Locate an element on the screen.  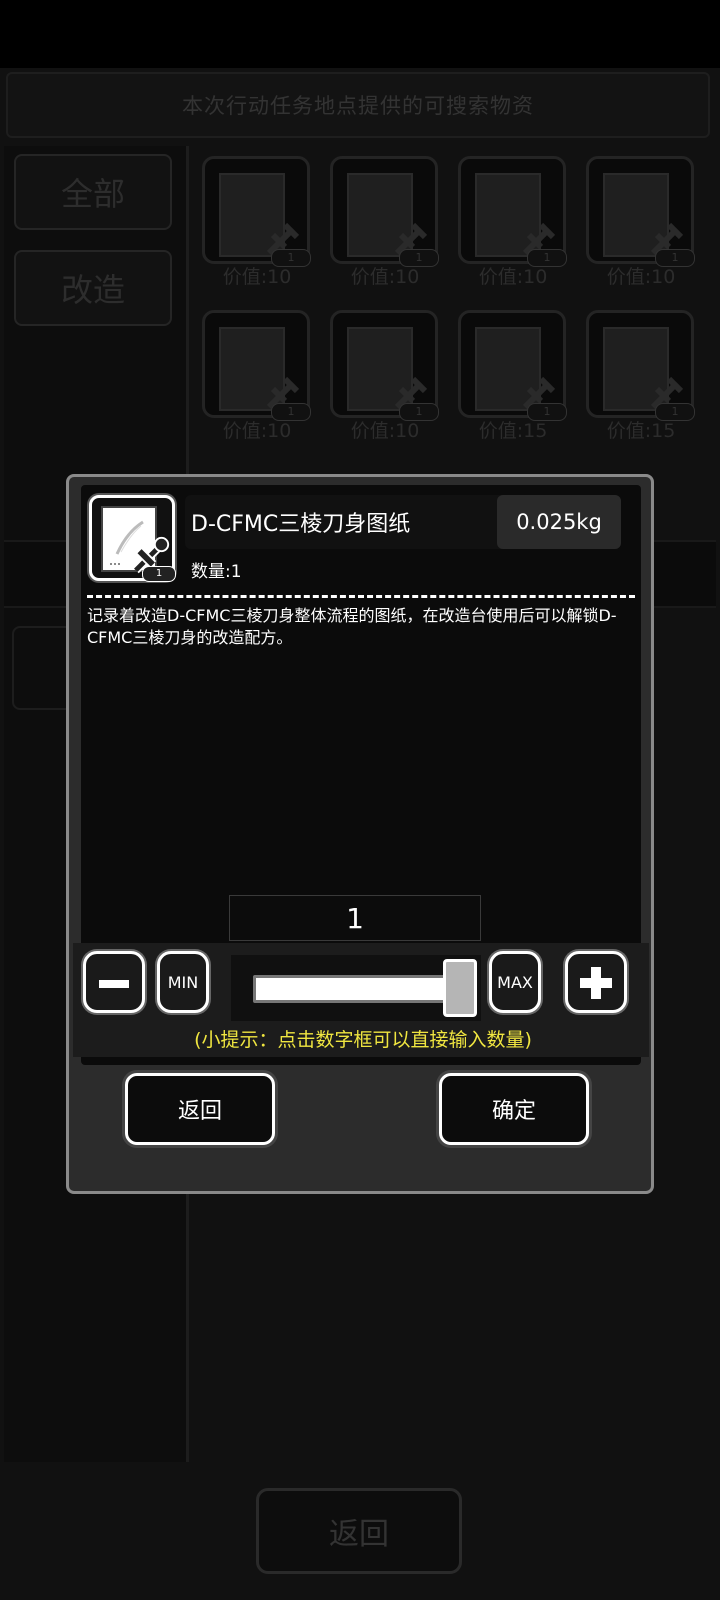
min-button: MIN is located at coordinates (183, 982).